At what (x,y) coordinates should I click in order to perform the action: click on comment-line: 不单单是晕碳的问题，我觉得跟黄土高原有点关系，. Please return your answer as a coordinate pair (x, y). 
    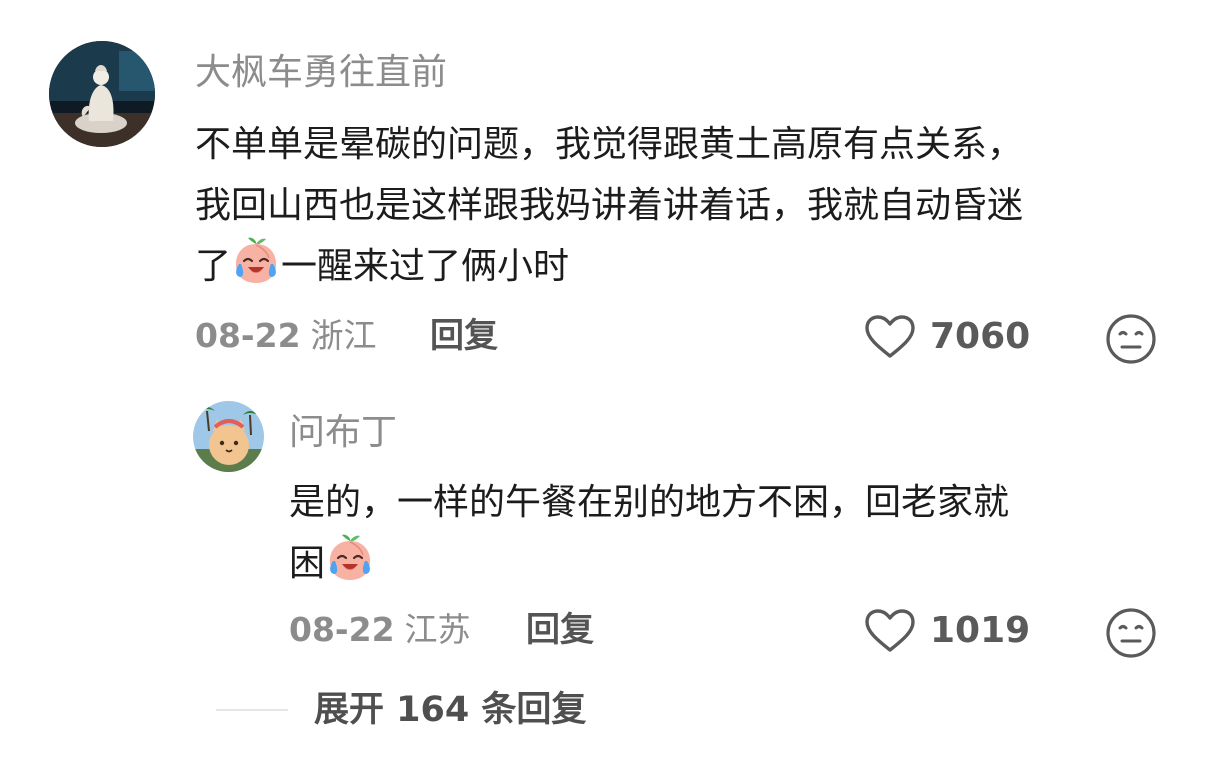
    Looking at the image, I should click on (609, 144).